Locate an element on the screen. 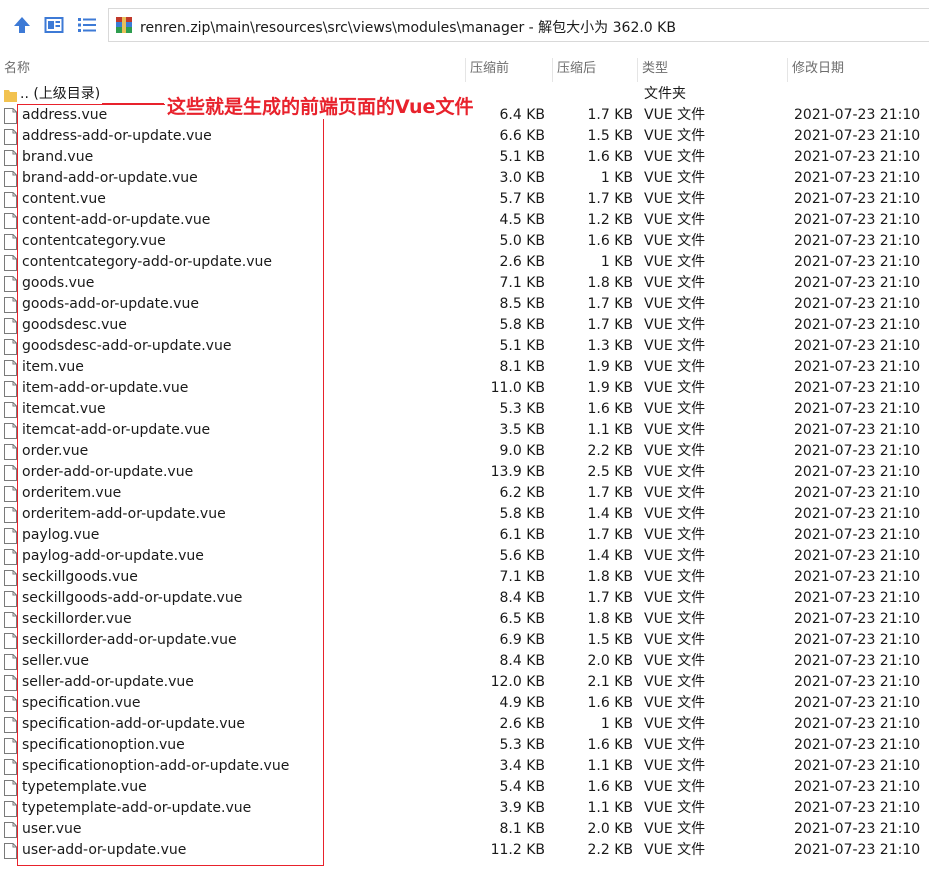 The height and width of the screenshot is (873, 929). file-name: seckillorder-add-or-update.vue is located at coordinates (129, 640).